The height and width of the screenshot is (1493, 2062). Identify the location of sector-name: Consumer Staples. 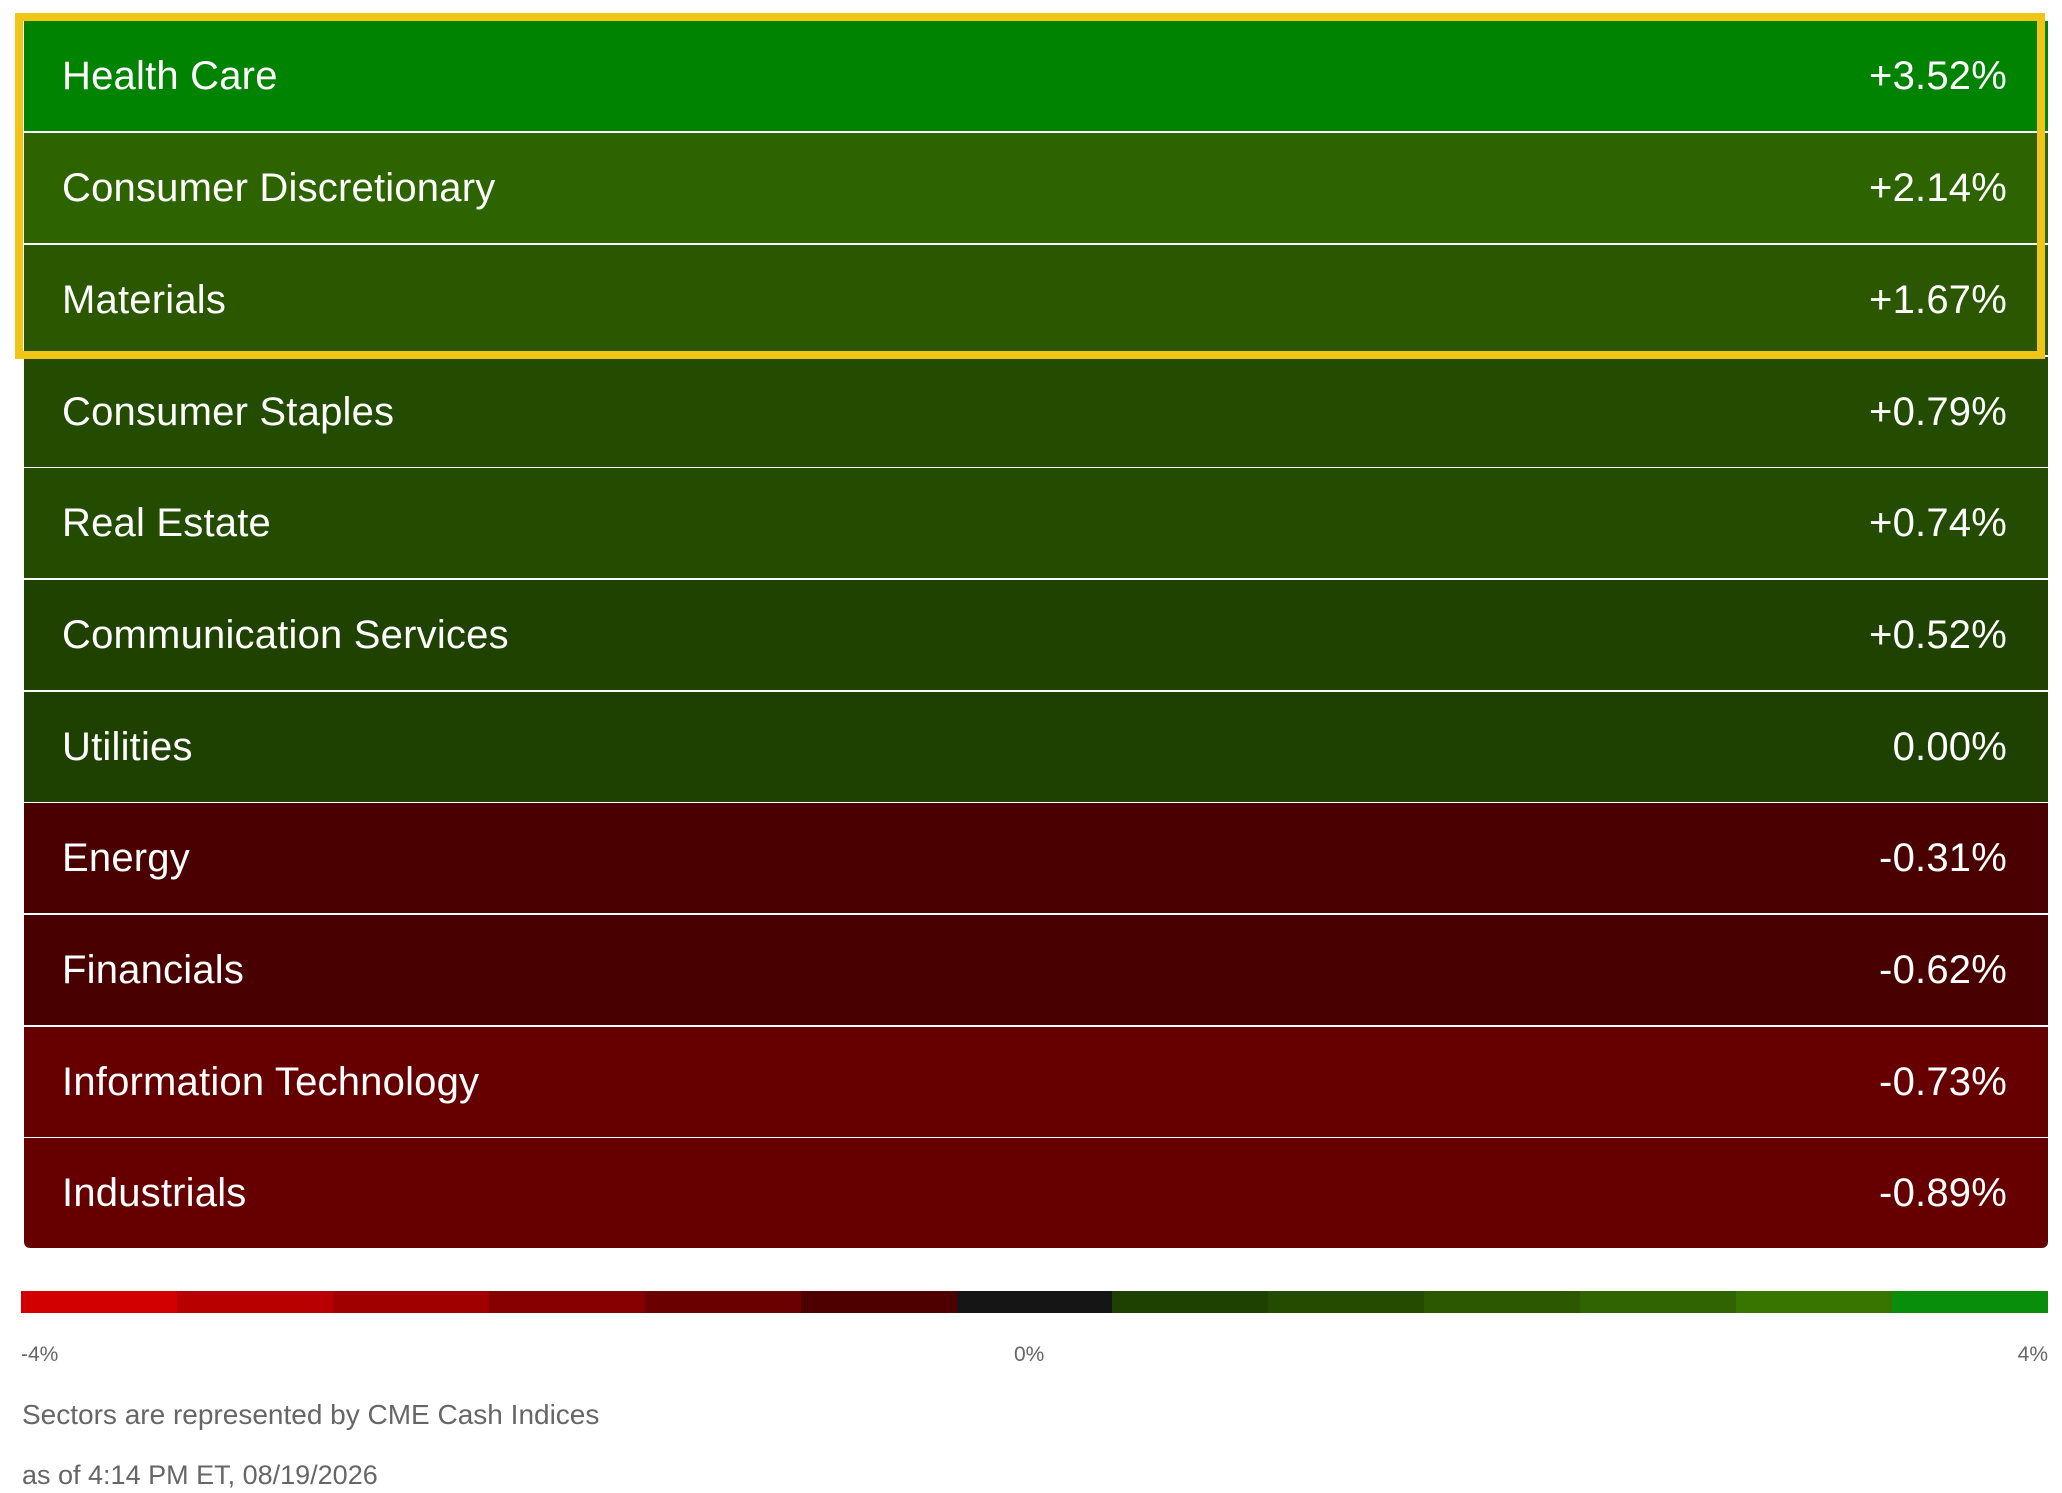
(228, 412).